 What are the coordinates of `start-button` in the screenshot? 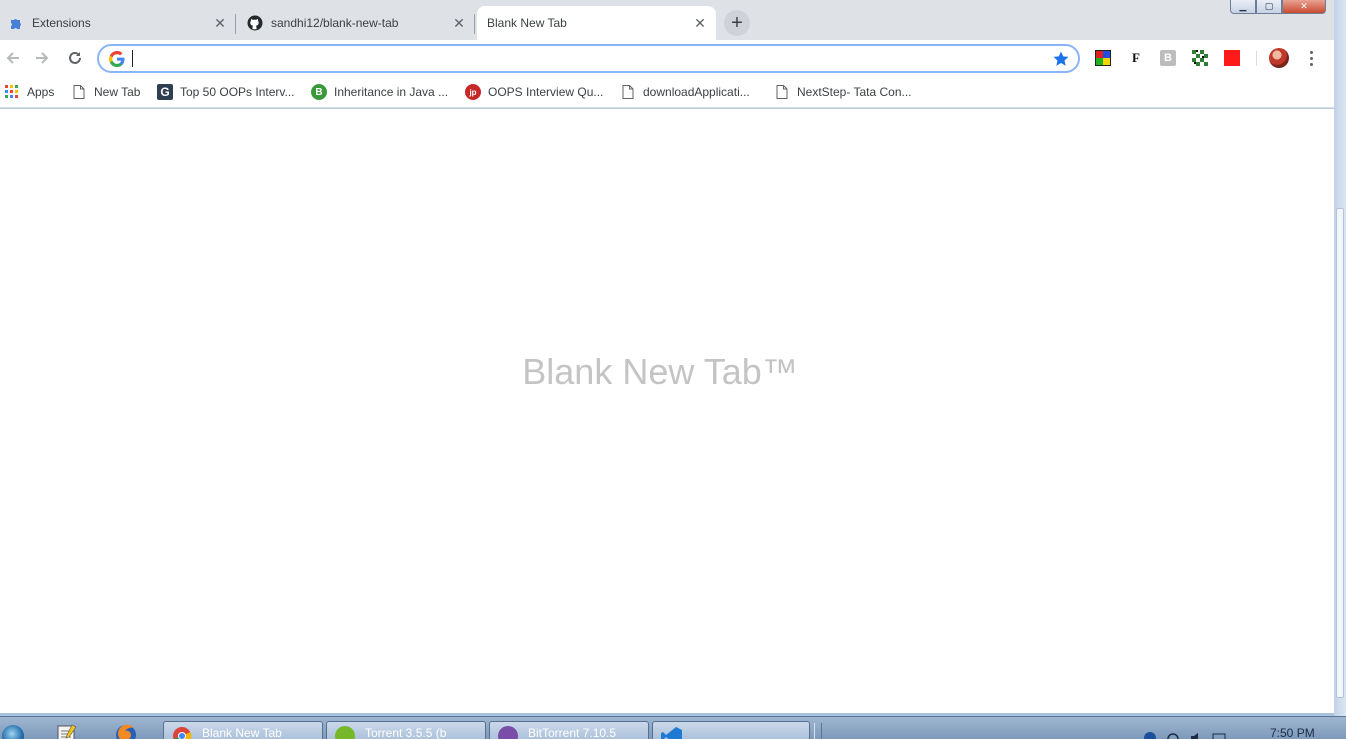 It's located at (13, 732).